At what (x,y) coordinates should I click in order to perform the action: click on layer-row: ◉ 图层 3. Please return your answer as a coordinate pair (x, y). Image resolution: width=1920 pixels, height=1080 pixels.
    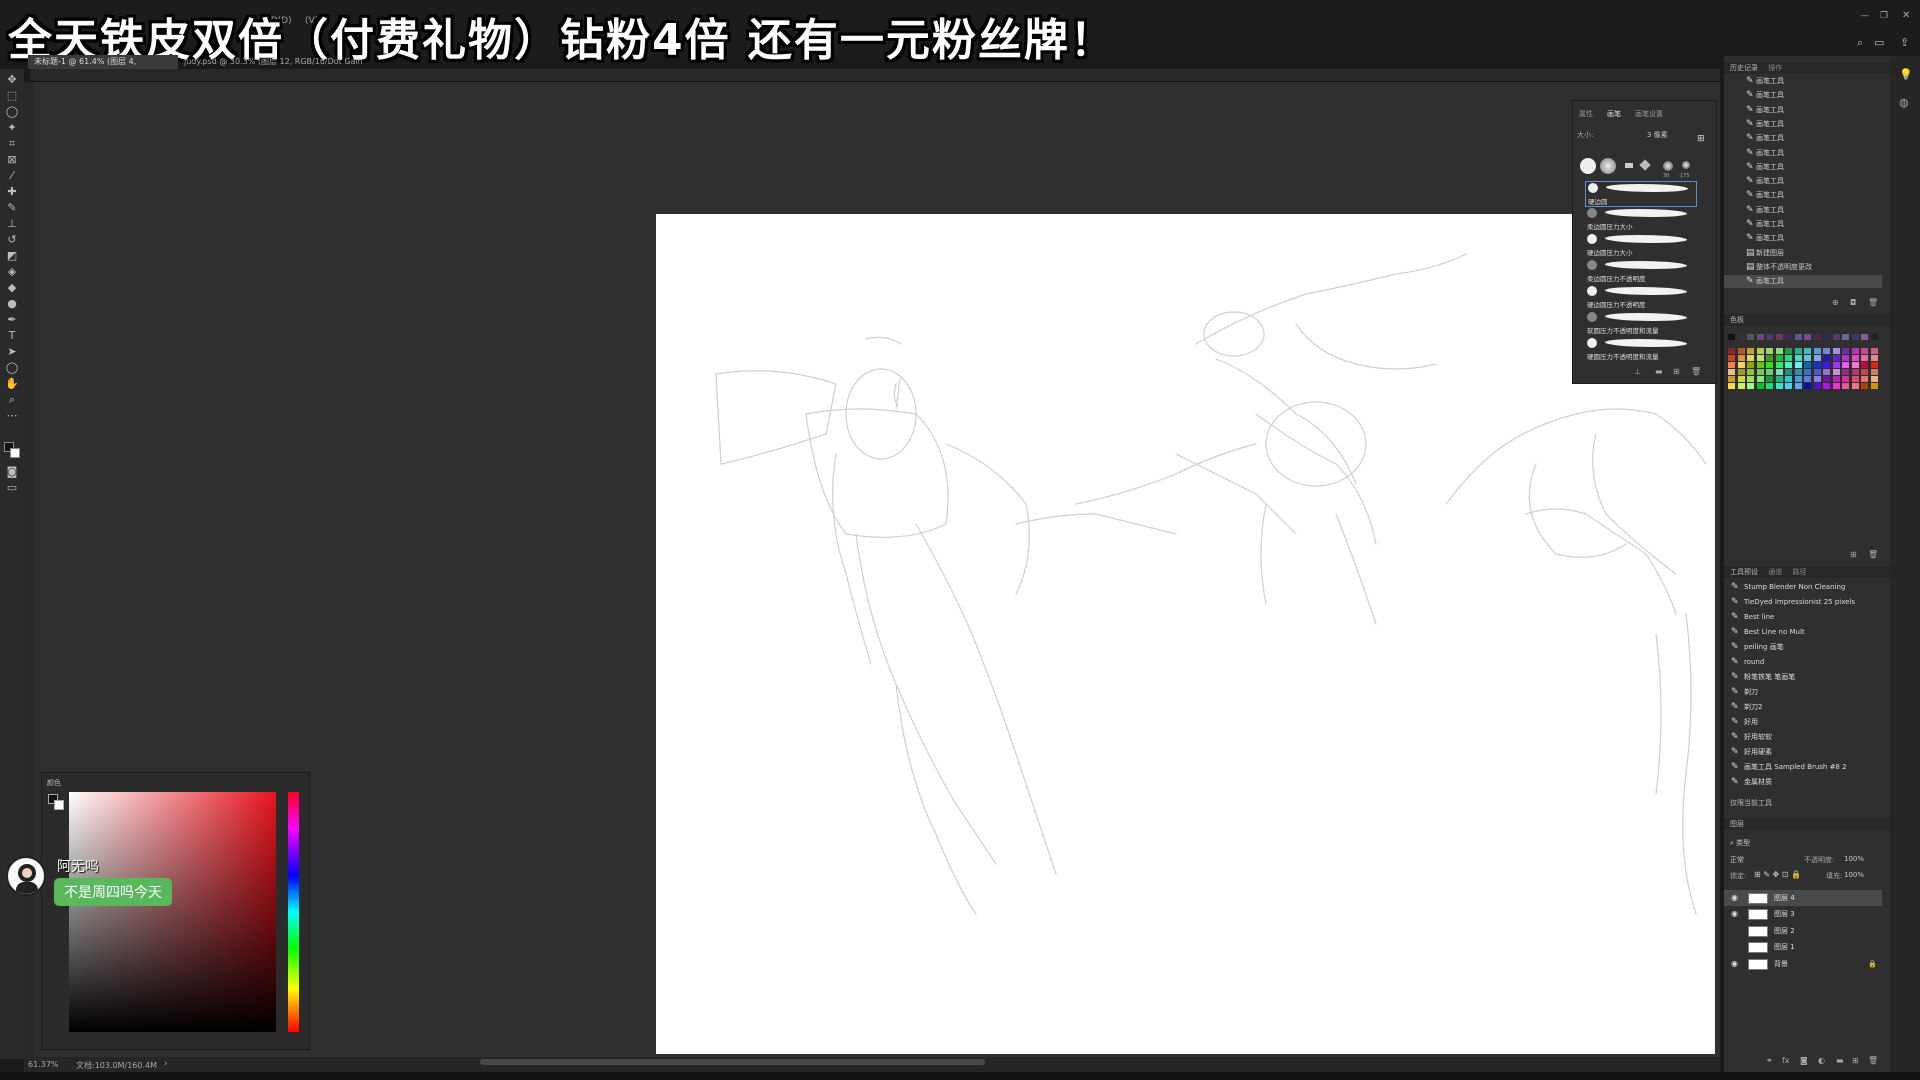
    Looking at the image, I should click on (1803, 914).